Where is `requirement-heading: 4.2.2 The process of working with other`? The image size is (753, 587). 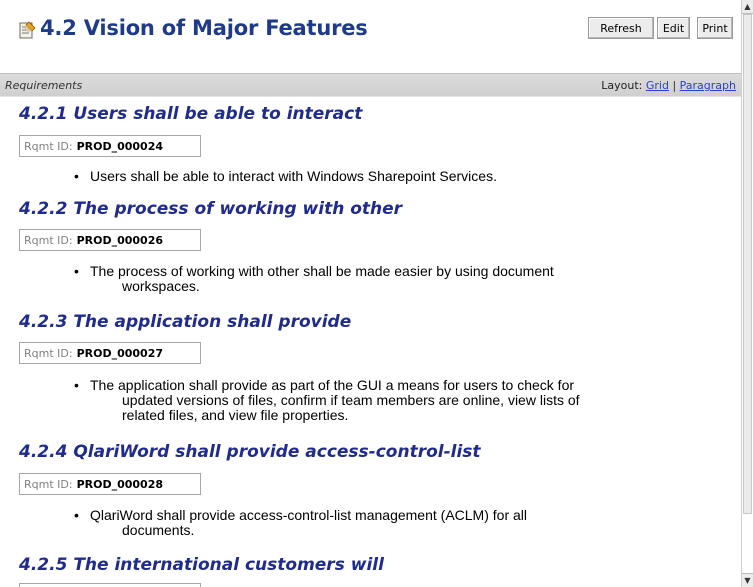 requirement-heading: 4.2.2 The process of working with other is located at coordinates (211, 209).